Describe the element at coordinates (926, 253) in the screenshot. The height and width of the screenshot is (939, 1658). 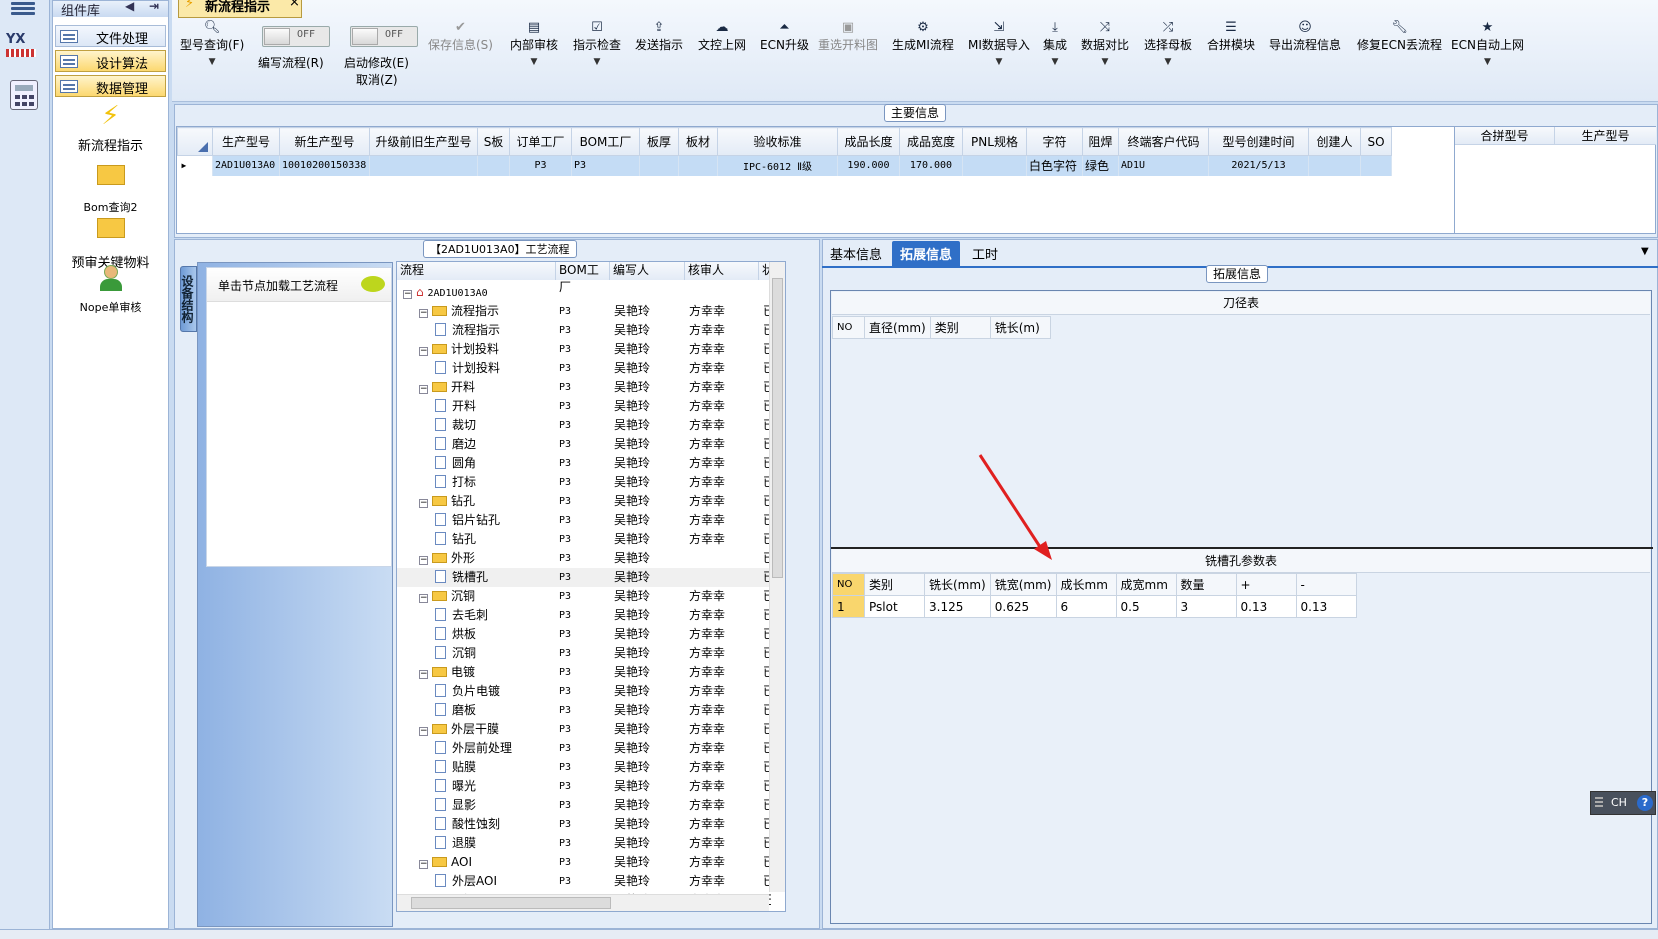
I see `tab-extended-info: 拓展信息` at that location.